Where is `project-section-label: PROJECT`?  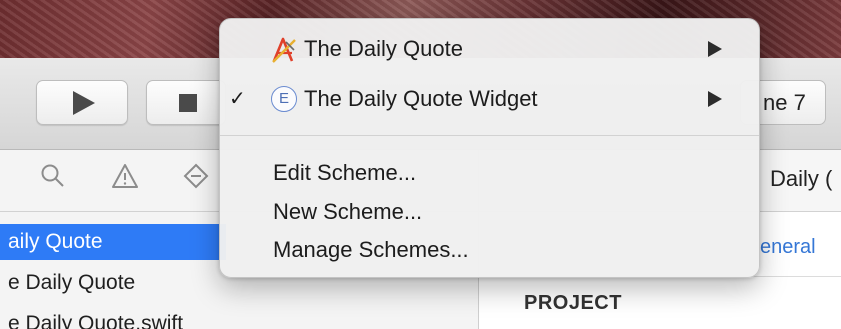 project-section-label: PROJECT is located at coordinates (573, 303).